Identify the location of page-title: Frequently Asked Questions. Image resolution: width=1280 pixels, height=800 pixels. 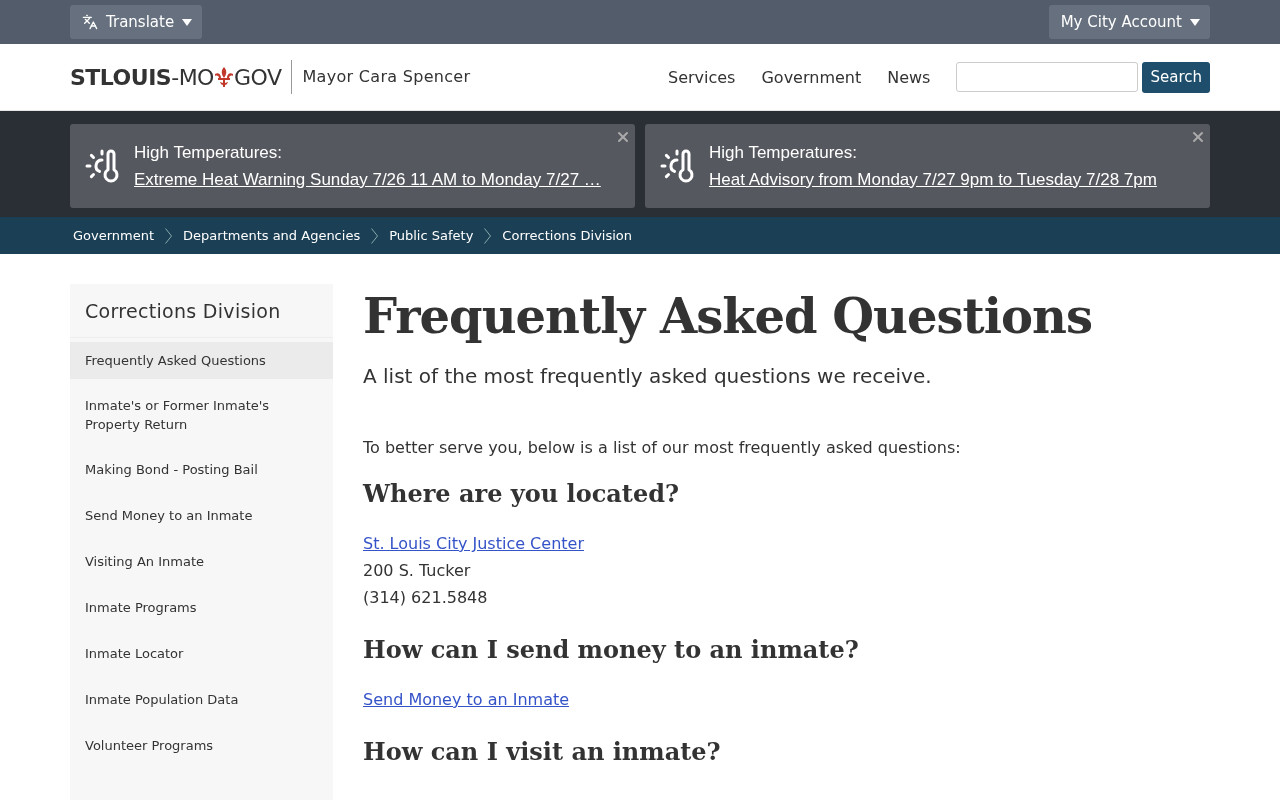
(728, 316).